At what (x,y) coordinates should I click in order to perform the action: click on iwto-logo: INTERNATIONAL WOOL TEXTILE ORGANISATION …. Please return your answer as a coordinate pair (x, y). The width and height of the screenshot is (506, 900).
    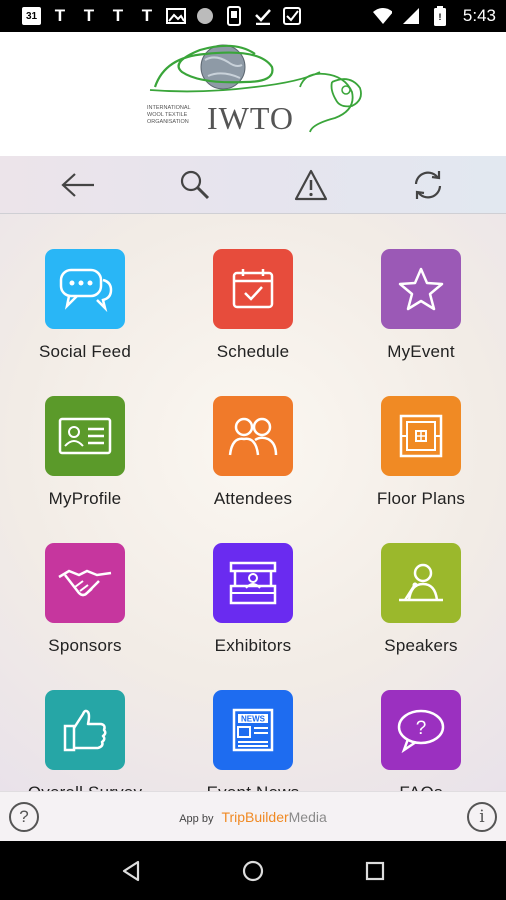
    Looking at the image, I should click on (254, 90).